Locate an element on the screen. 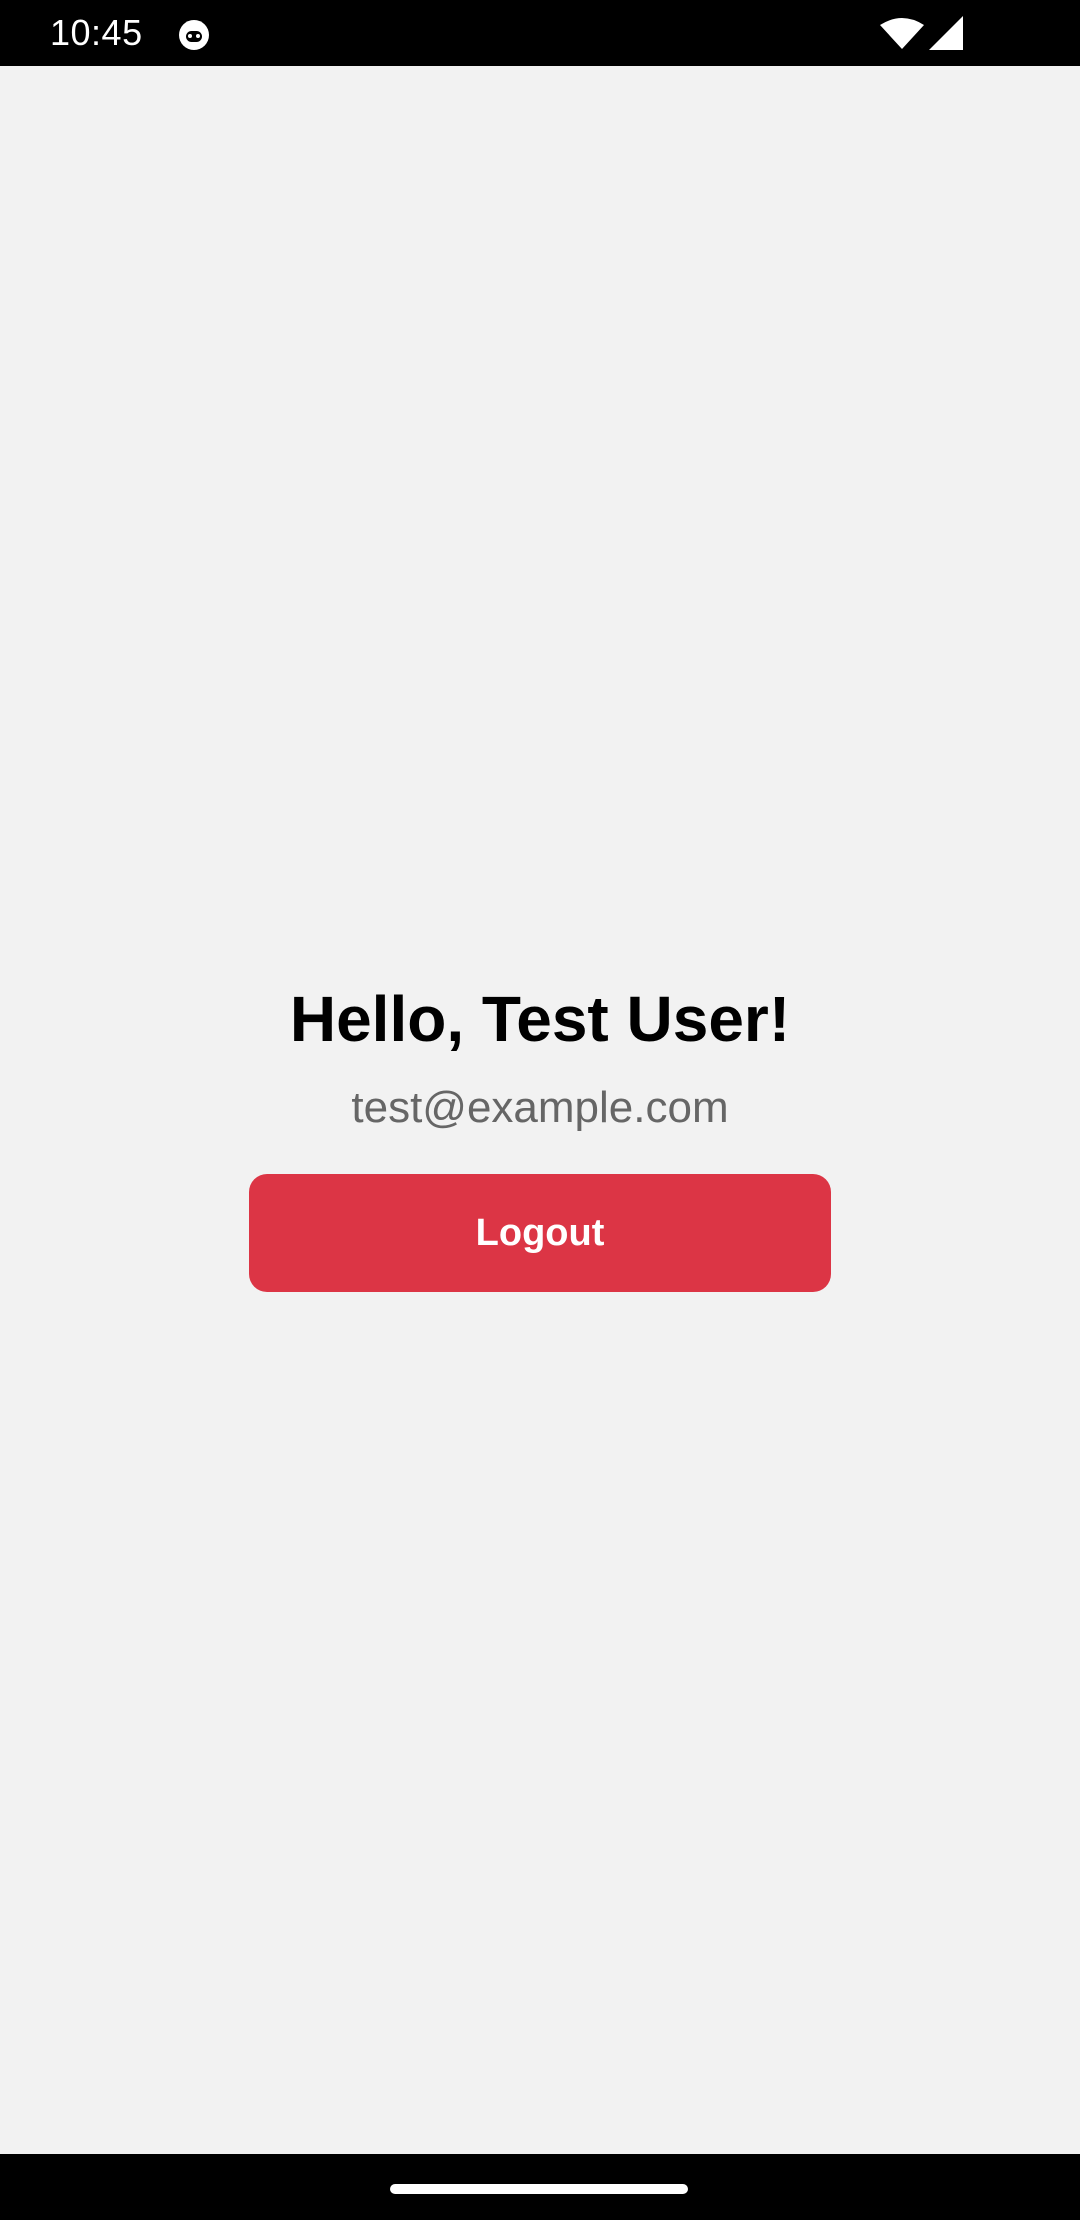  status-time: 10:45 is located at coordinates (96, 32).